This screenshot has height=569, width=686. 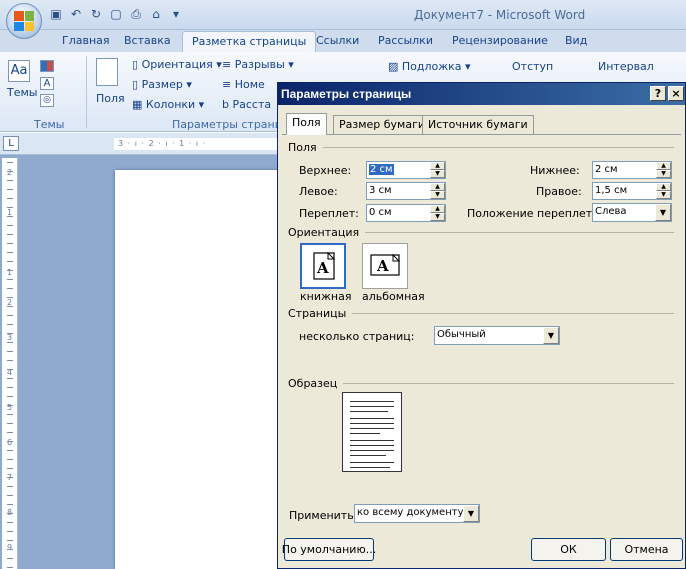 What do you see at coordinates (410, 512) in the screenshot?
I see `apply-to-value: ко всему документу` at bounding box center [410, 512].